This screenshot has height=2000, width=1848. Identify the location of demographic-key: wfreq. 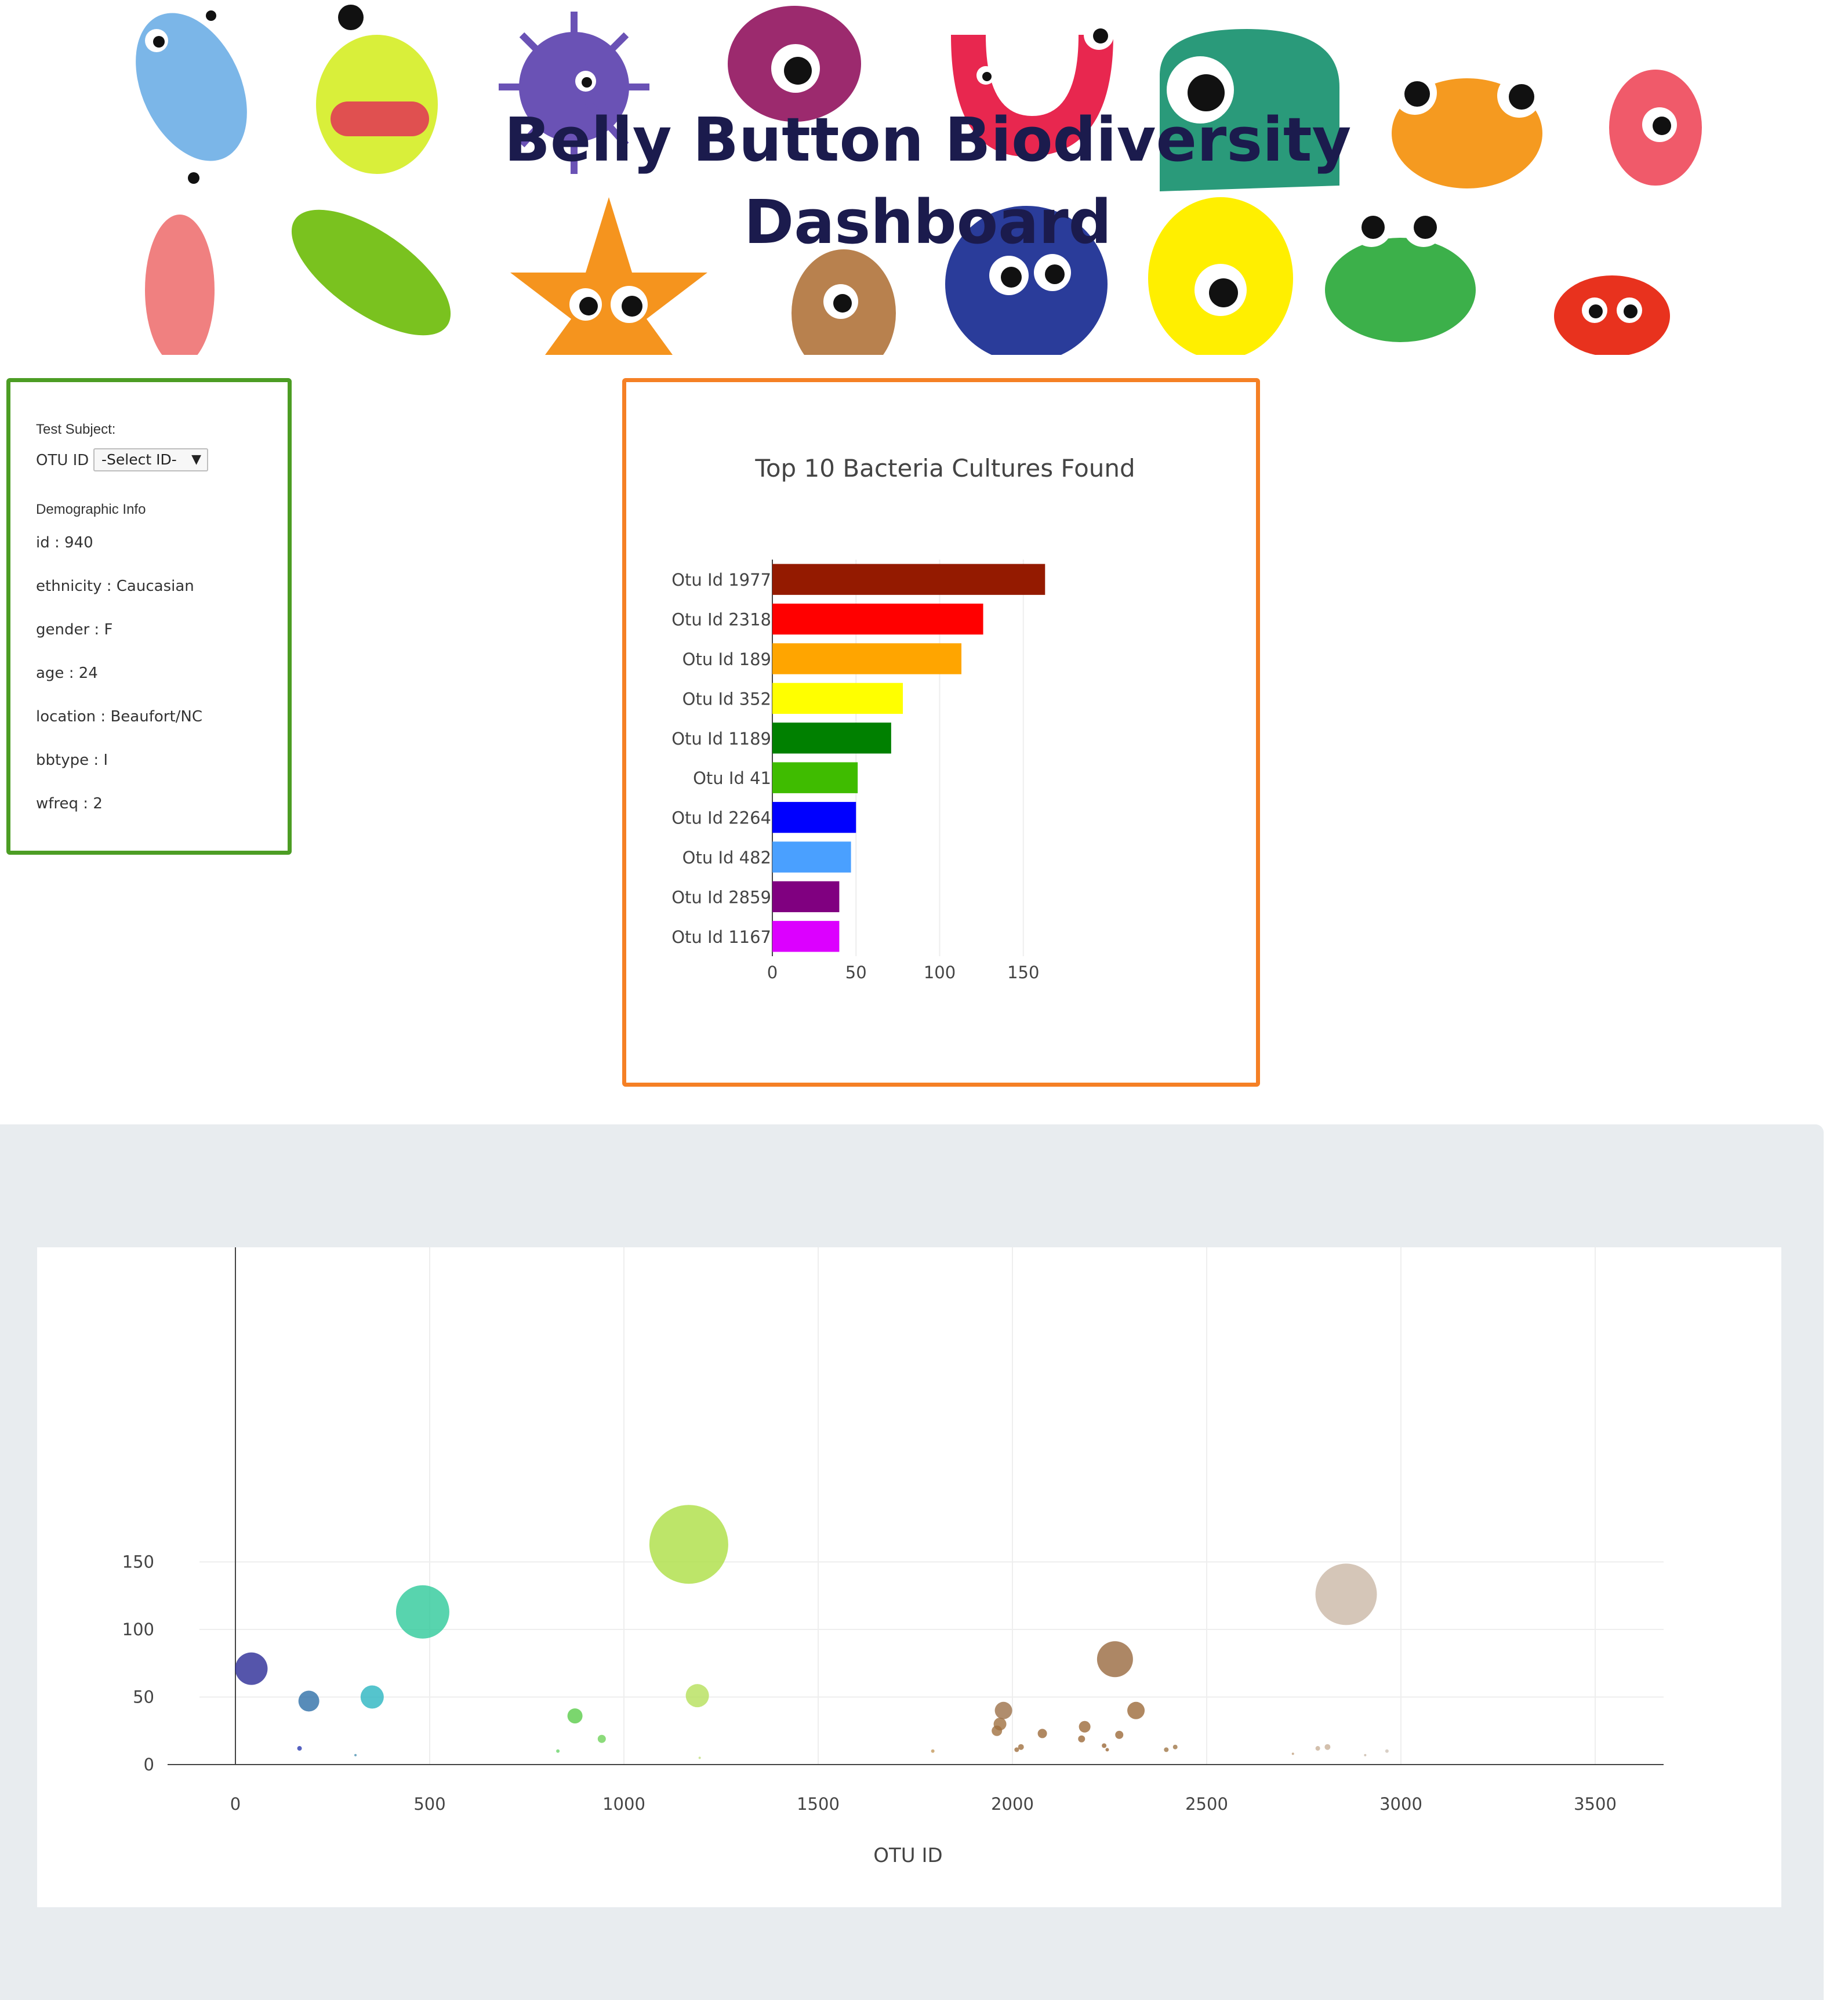
(58, 803).